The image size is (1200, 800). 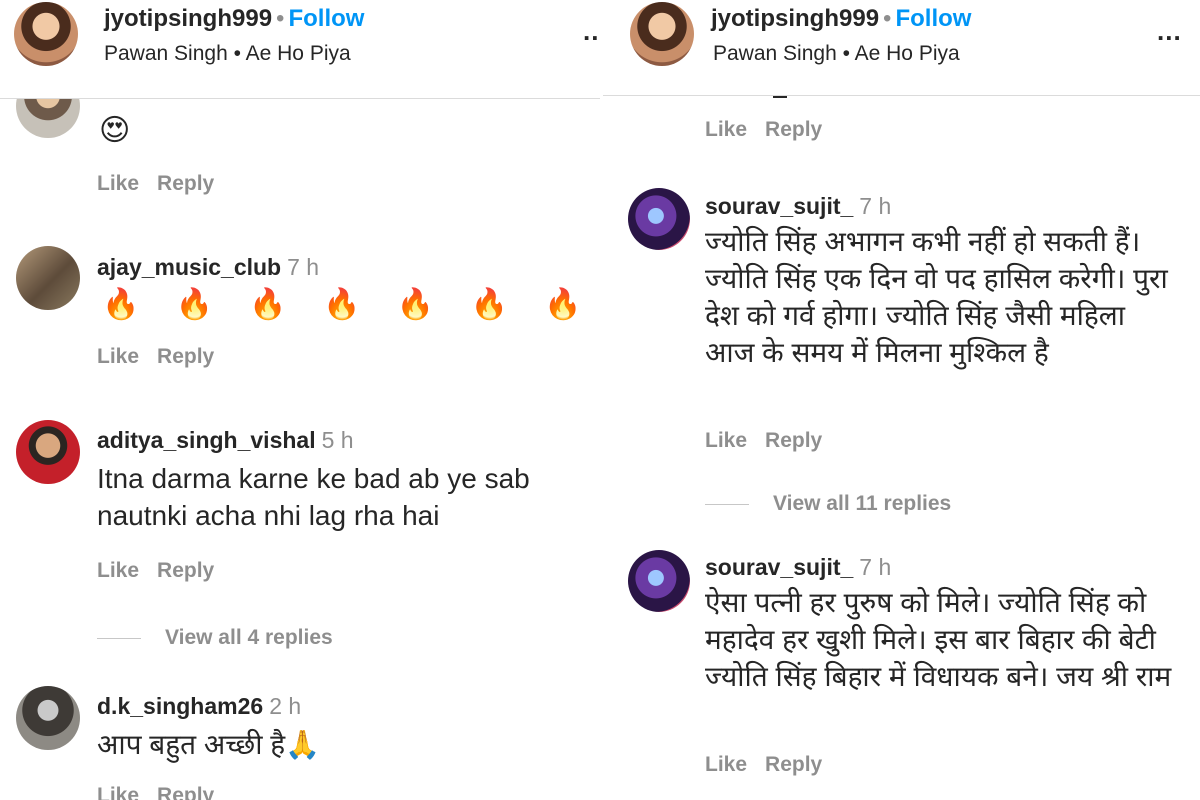 What do you see at coordinates (180, 706) in the screenshot?
I see `username-text: d.k_singham26` at bounding box center [180, 706].